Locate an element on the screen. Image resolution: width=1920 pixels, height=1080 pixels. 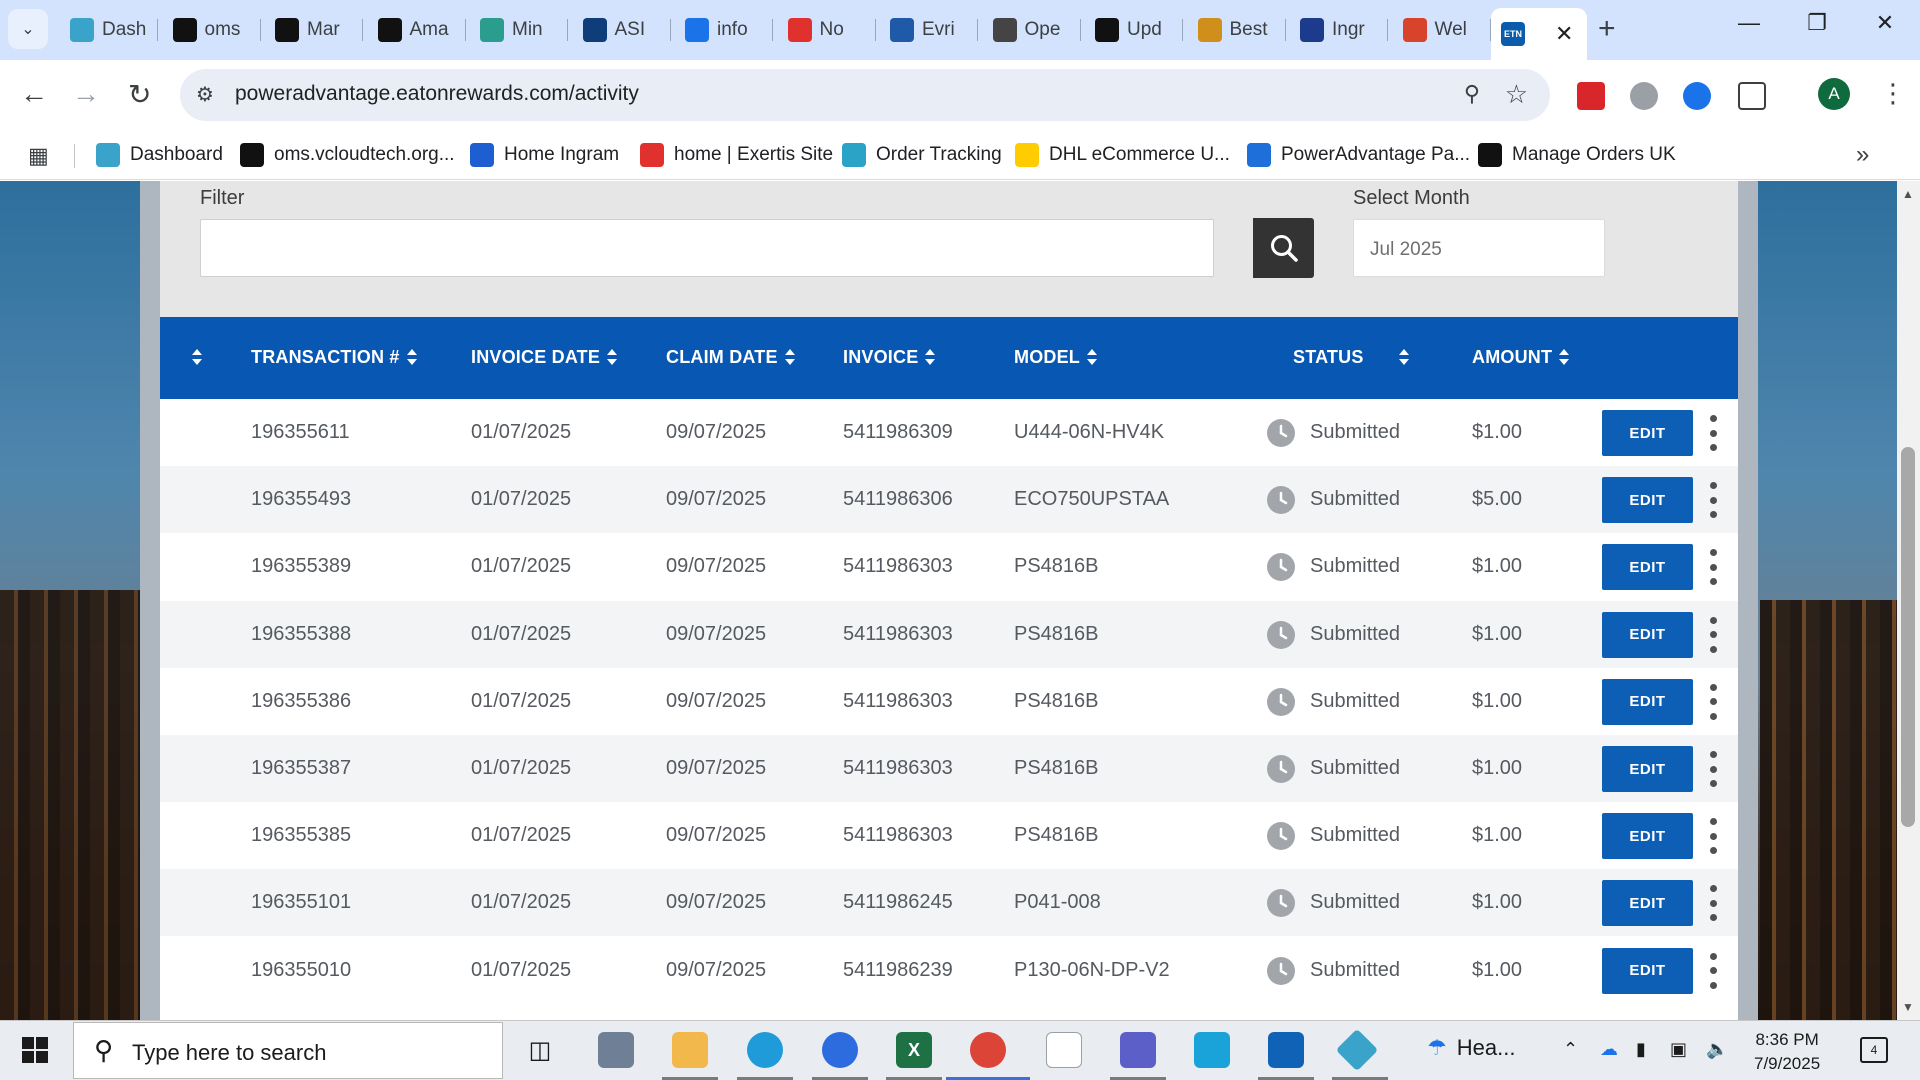
extensions-puzzle-icon is located at coordinates (1752, 96).